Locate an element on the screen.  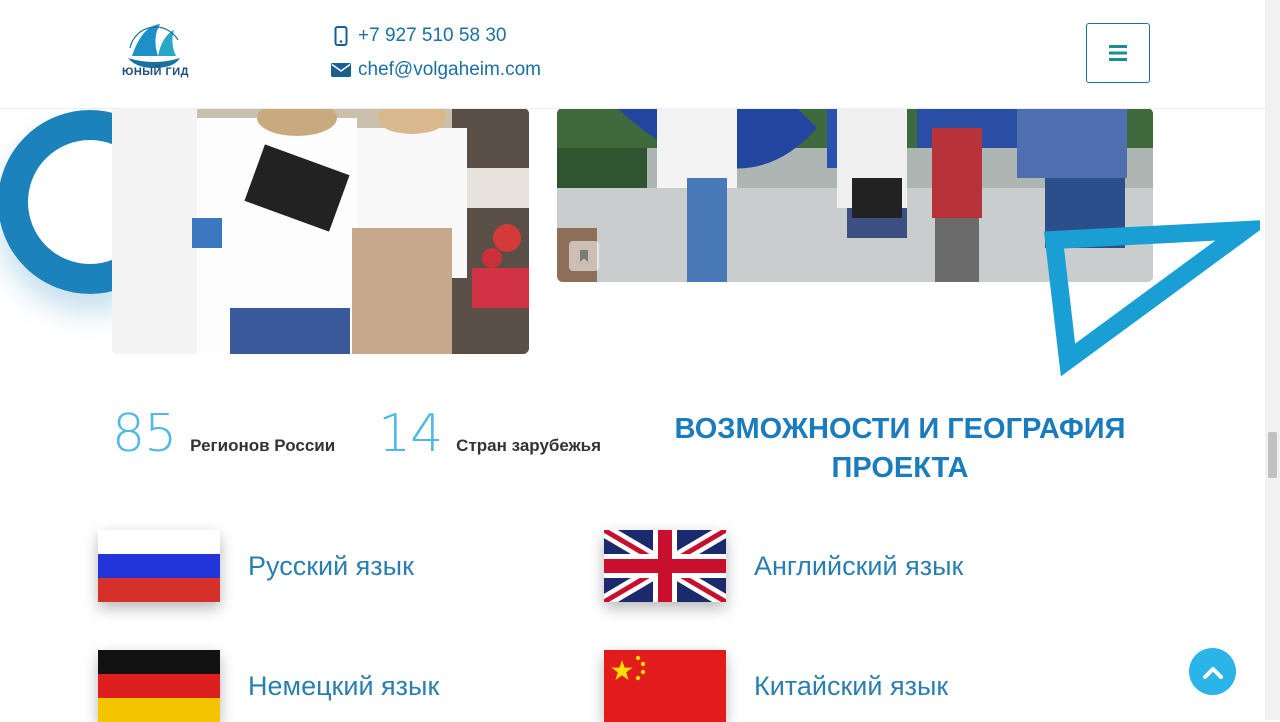
language-item-chinese: Китайский язык is located at coordinates (776, 686).